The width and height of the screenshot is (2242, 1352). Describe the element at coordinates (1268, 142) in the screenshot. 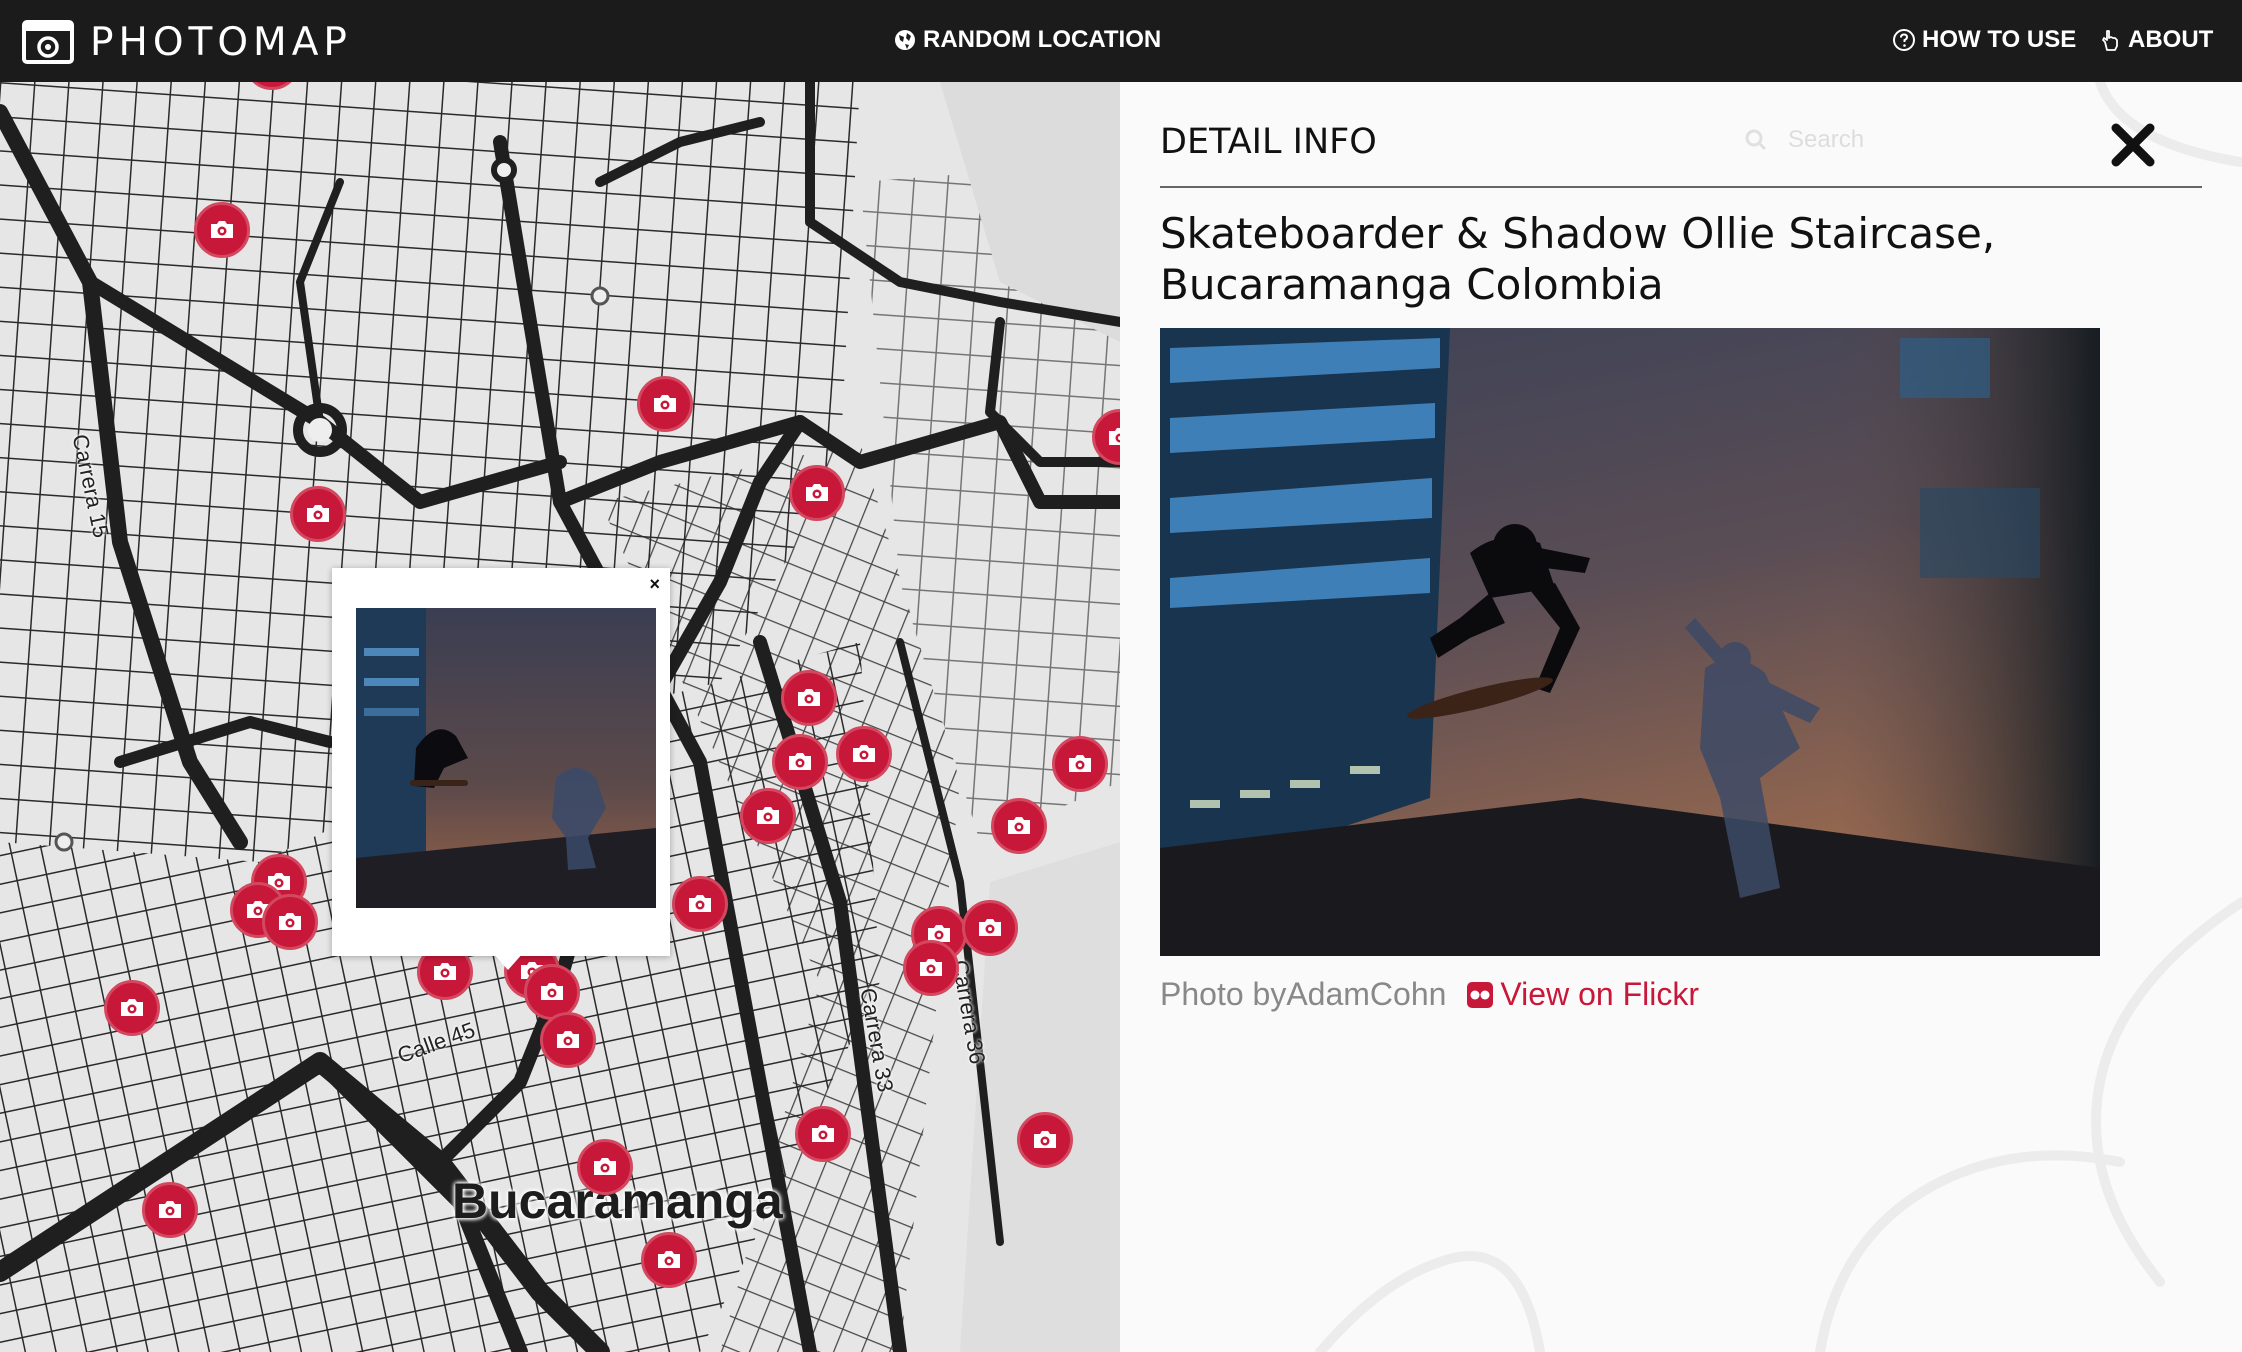

I see `detail-heading: DETAIL INFO` at that location.